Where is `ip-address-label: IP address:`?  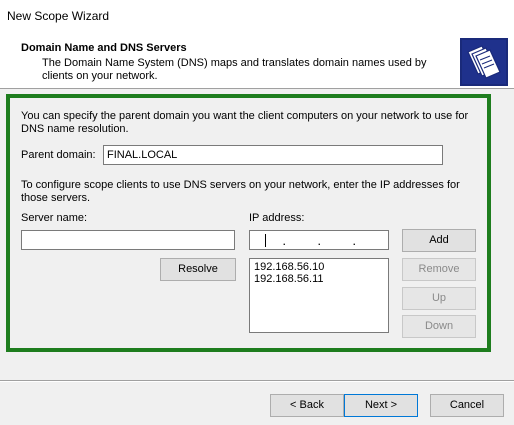 ip-address-label: IP address: is located at coordinates (277, 218).